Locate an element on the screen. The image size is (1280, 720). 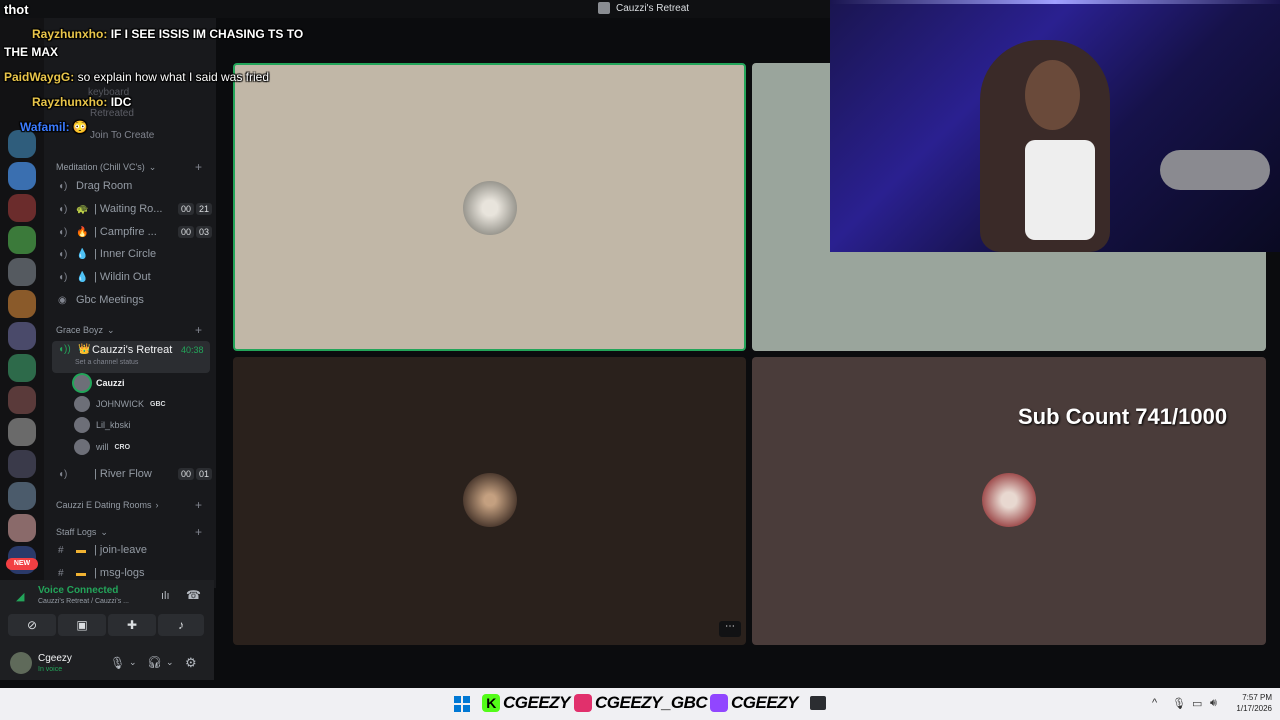
voice-member: JOHNWICK GBC is located at coordinates (120, 404).